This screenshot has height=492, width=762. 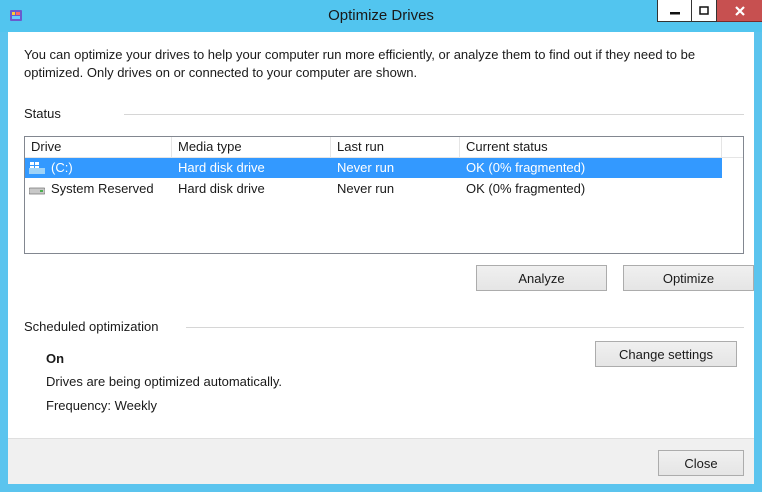 I want to click on column-header-media-type: Media type, so click(x=251, y=147).